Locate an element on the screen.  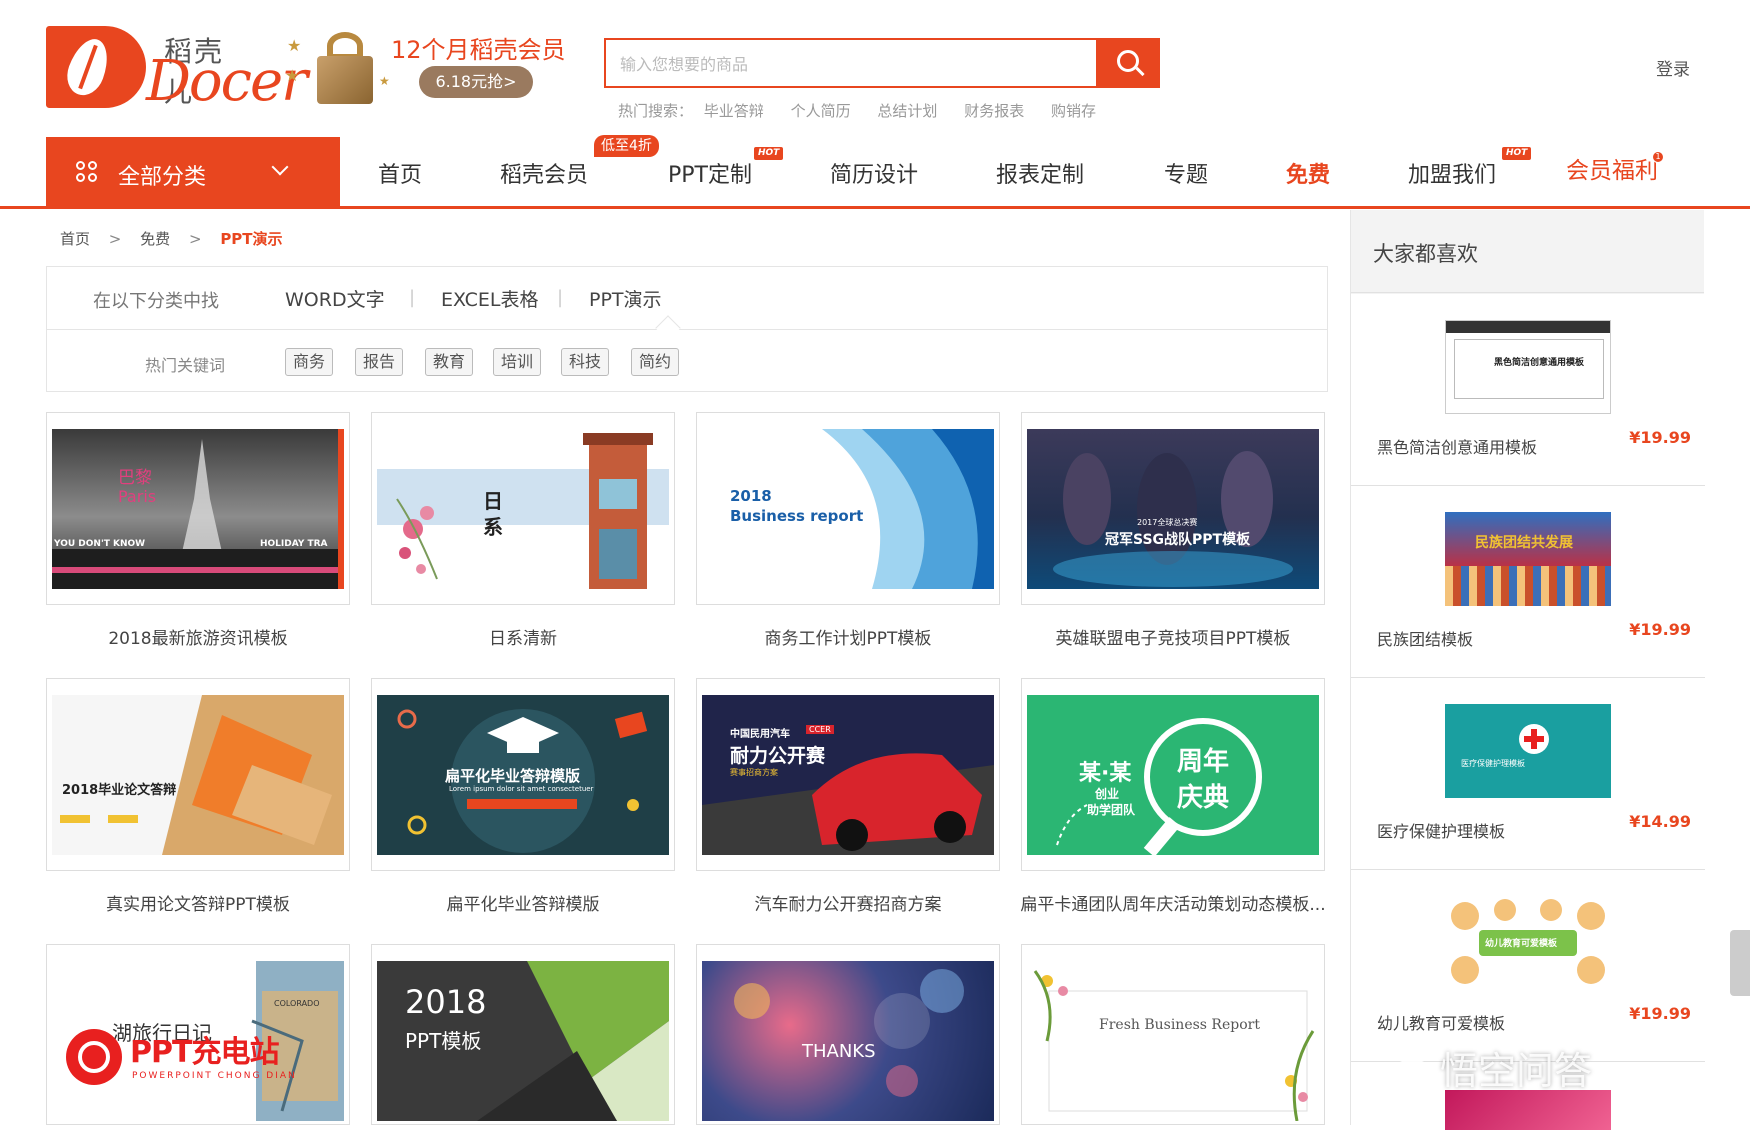
product-card: Fresh Business Report is located at coordinates (1173, 1034).